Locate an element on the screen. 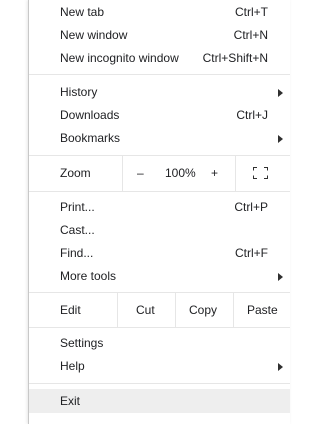  menu-item-new-tab: New tab Ctrl+T is located at coordinates (159, 12).